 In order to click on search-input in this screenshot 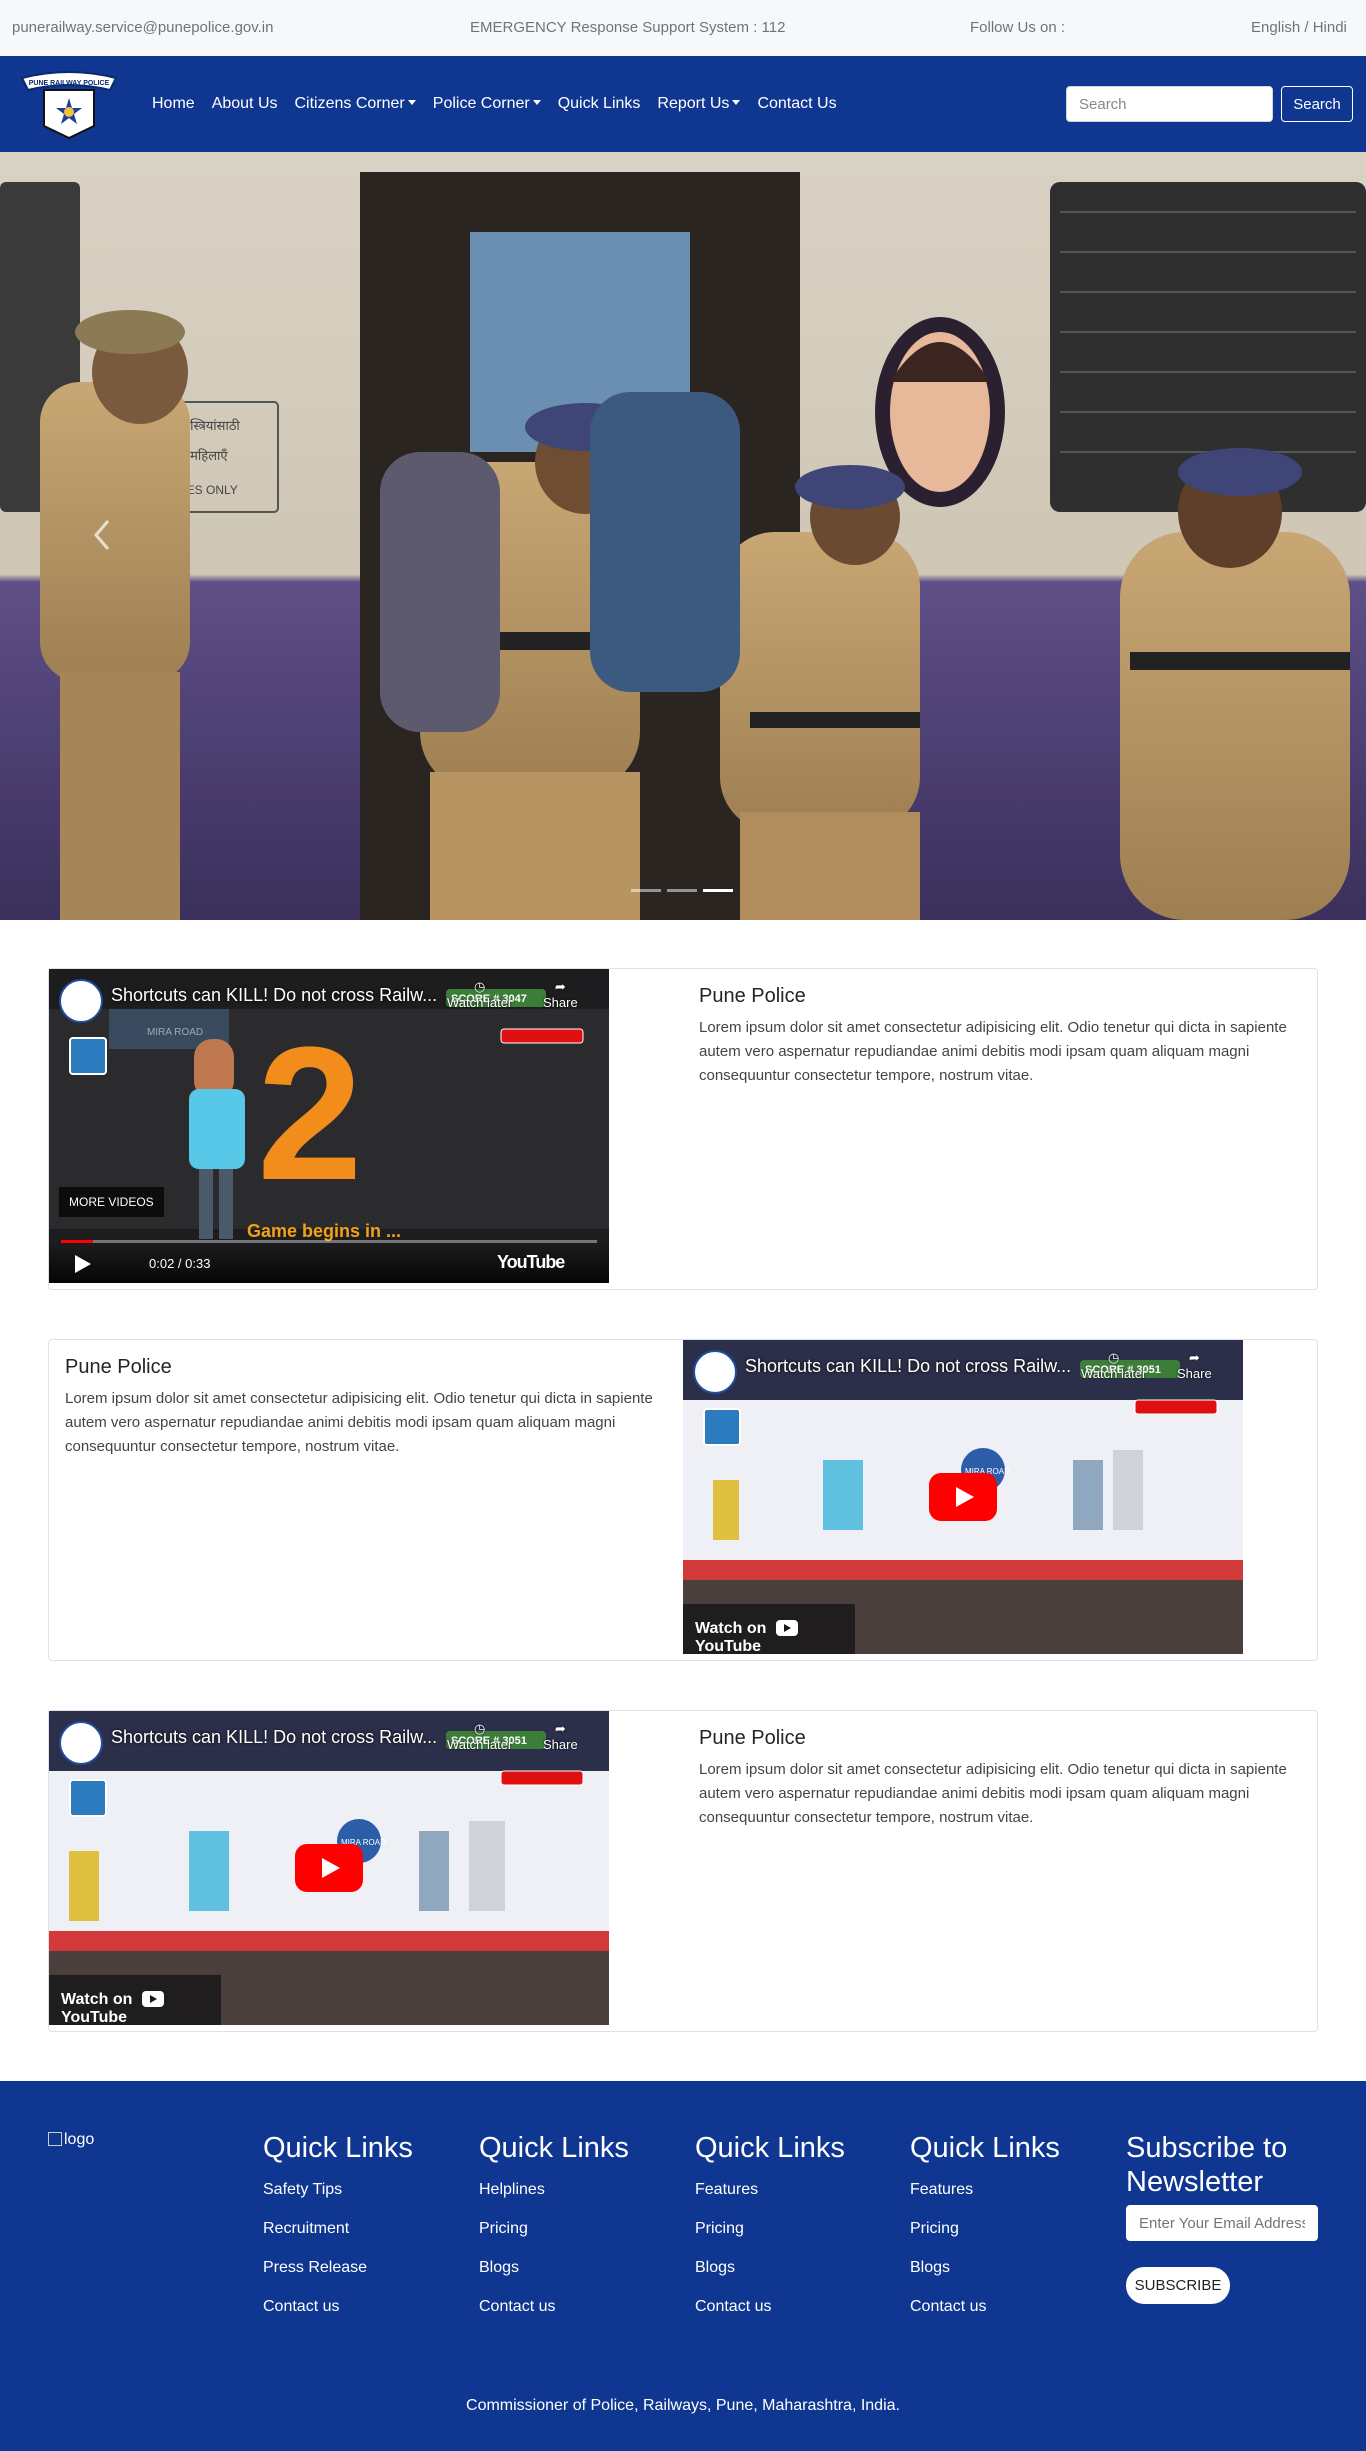, I will do `click(1169, 104)`.